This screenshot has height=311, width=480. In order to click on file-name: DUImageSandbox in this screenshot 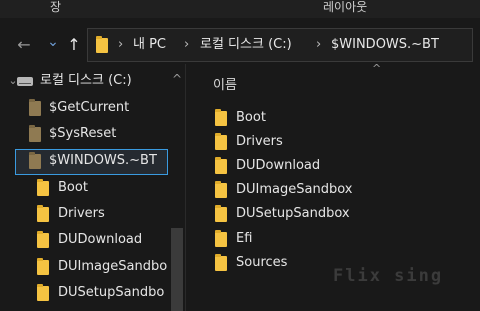, I will do `click(294, 189)`.